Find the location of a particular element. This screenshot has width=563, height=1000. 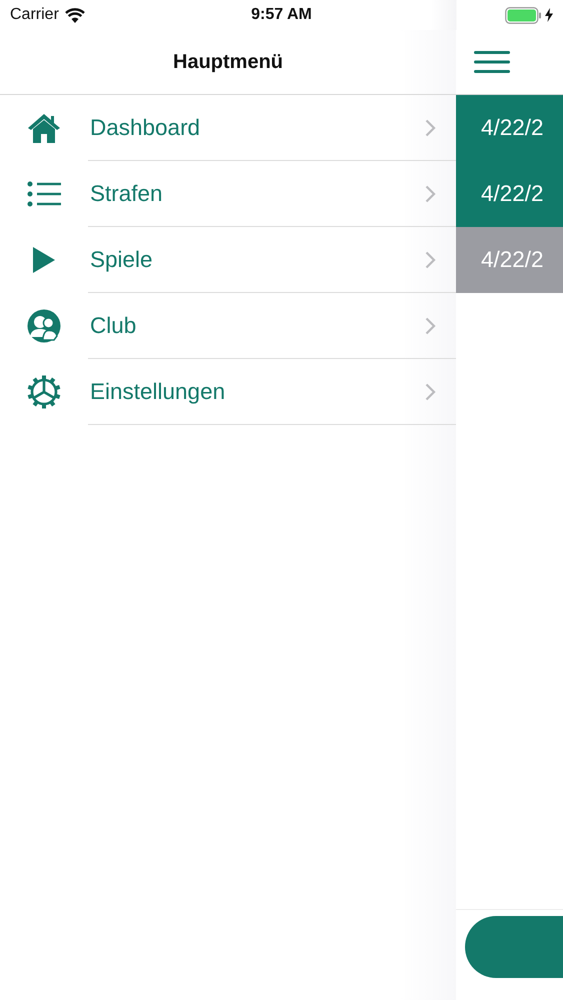

menu-item-label: Dashboard is located at coordinates (257, 128).